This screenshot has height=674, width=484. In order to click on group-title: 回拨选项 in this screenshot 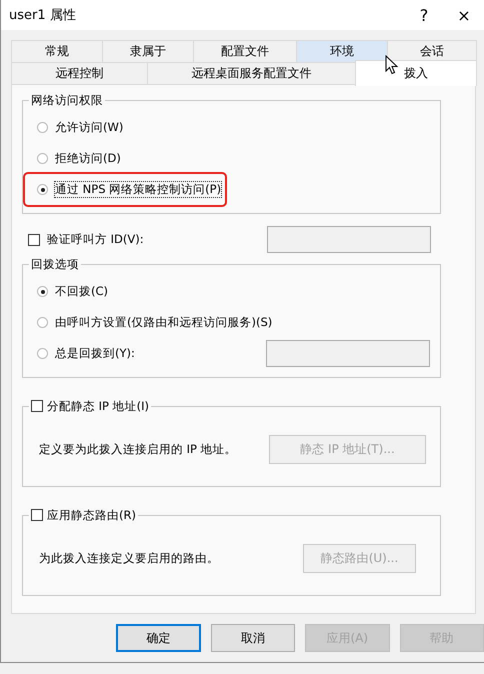, I will do `click(55, 264)`.